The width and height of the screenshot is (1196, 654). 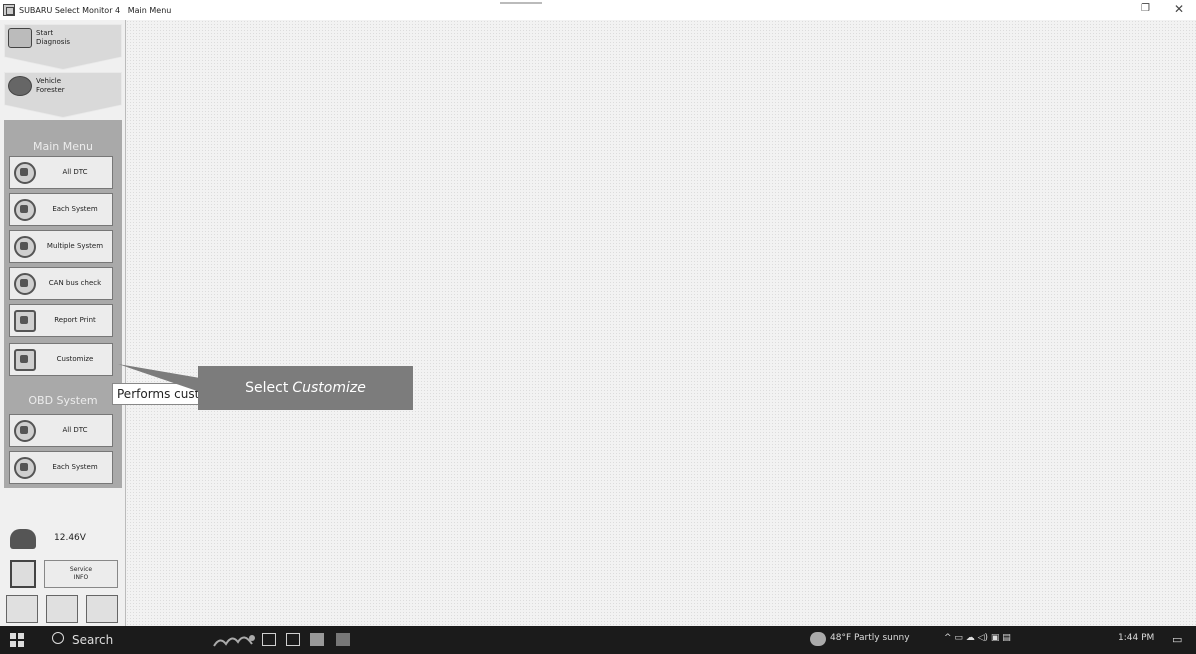 I want to click on can-bus-icon, so click(x=25, y=284).